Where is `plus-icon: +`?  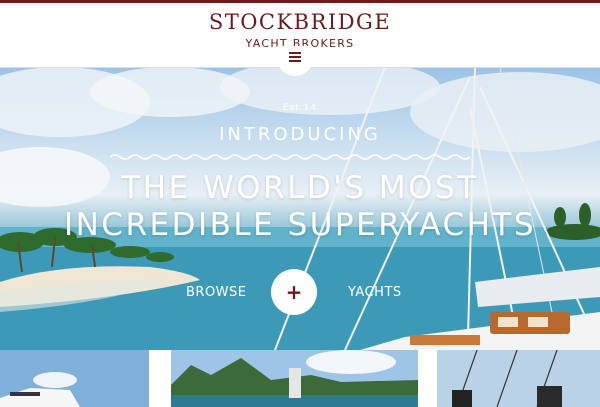
plus-icon: + is located at coordinates (294, 292).